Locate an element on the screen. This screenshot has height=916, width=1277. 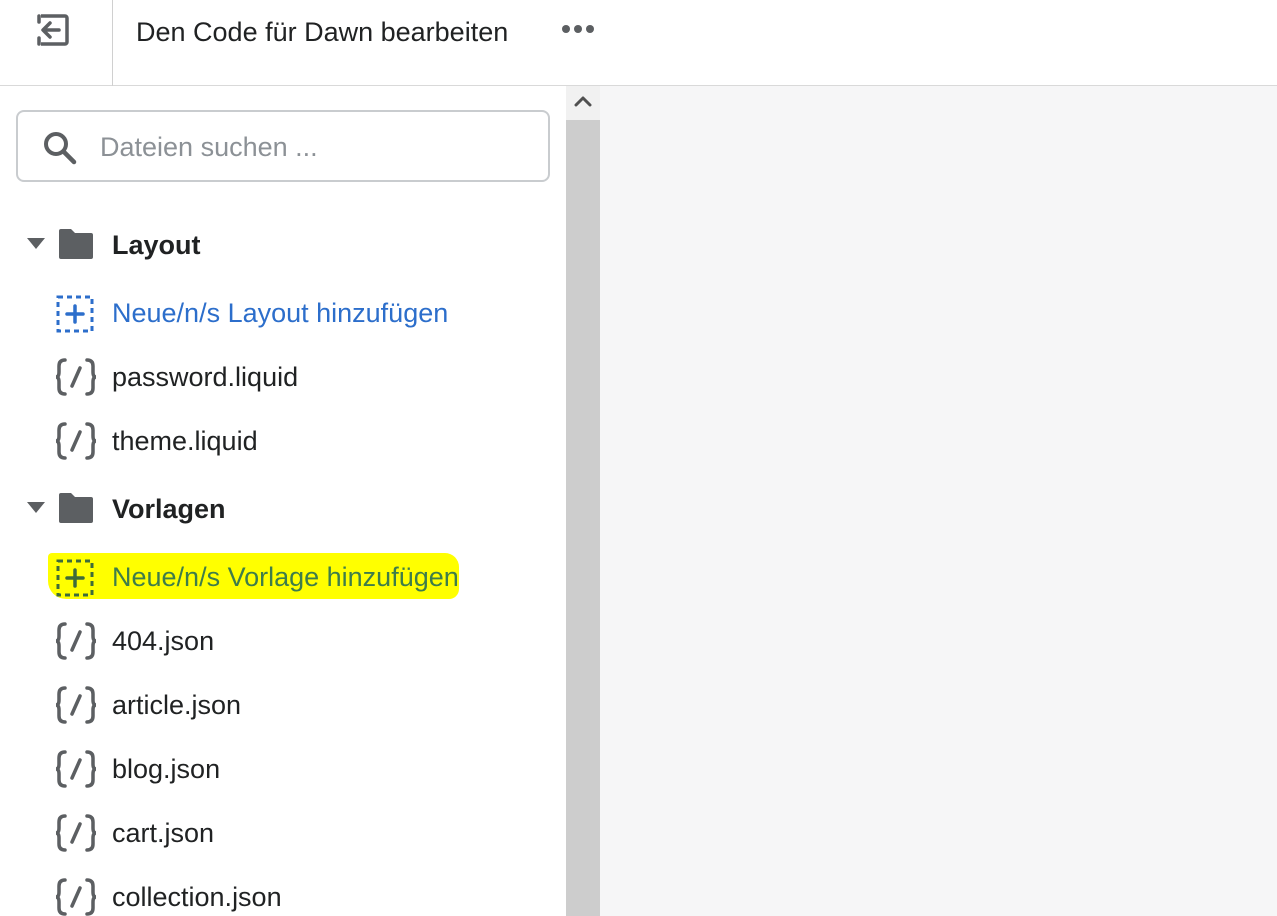
add-template-item: Neue/n/s Vorlage hinzufügen is located at coordinates (283, 577).